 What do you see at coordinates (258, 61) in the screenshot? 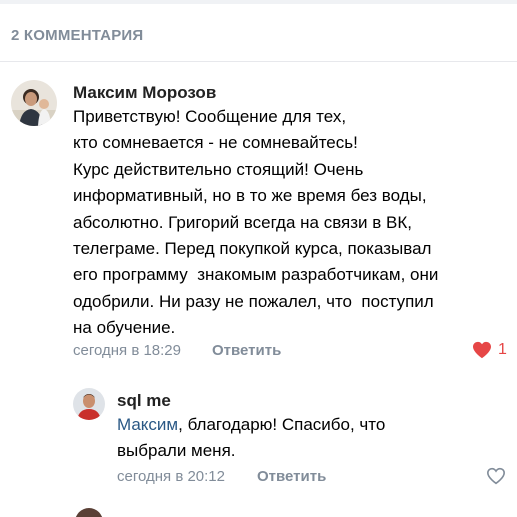
I see `header-divider` at bounding box center [258, 61].